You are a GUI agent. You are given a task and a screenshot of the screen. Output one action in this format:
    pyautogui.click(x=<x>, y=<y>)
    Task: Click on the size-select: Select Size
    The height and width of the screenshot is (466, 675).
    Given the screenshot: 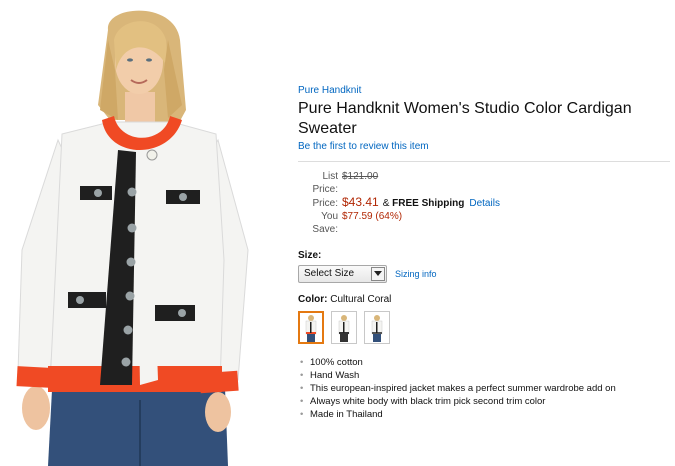 What is the action you would take?
    pyautogui.click(x=342, y=274)
    